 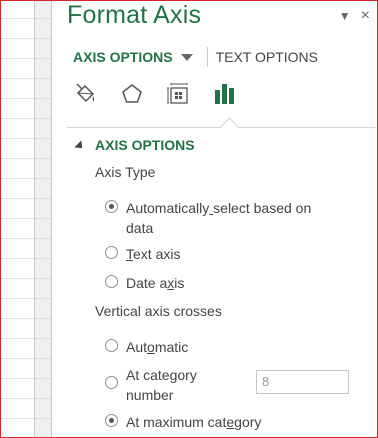 What do you see at coordinates (229, 126) in the screenshot?
I see `active-tab-pointer` at bounding box center [229, 126].